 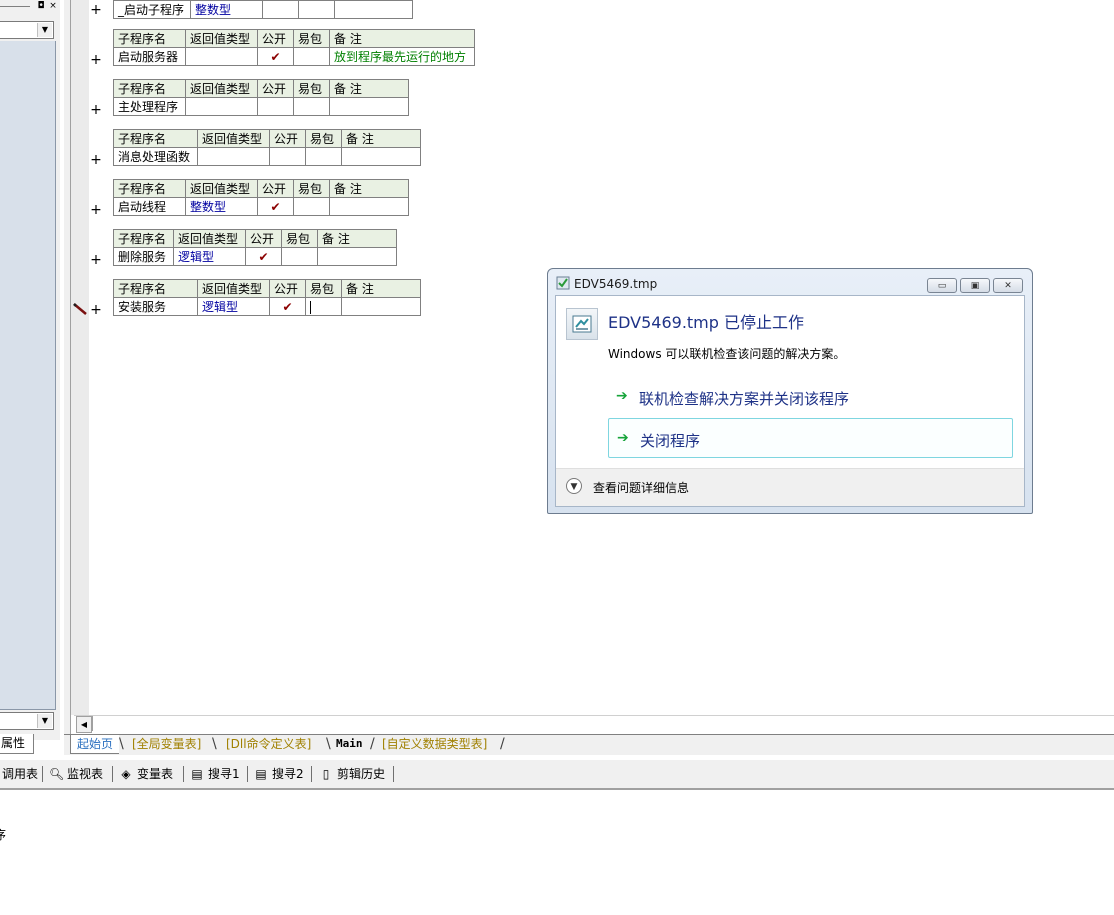 I want to click on restore-icon: ◘, so click(x=41, y=6).